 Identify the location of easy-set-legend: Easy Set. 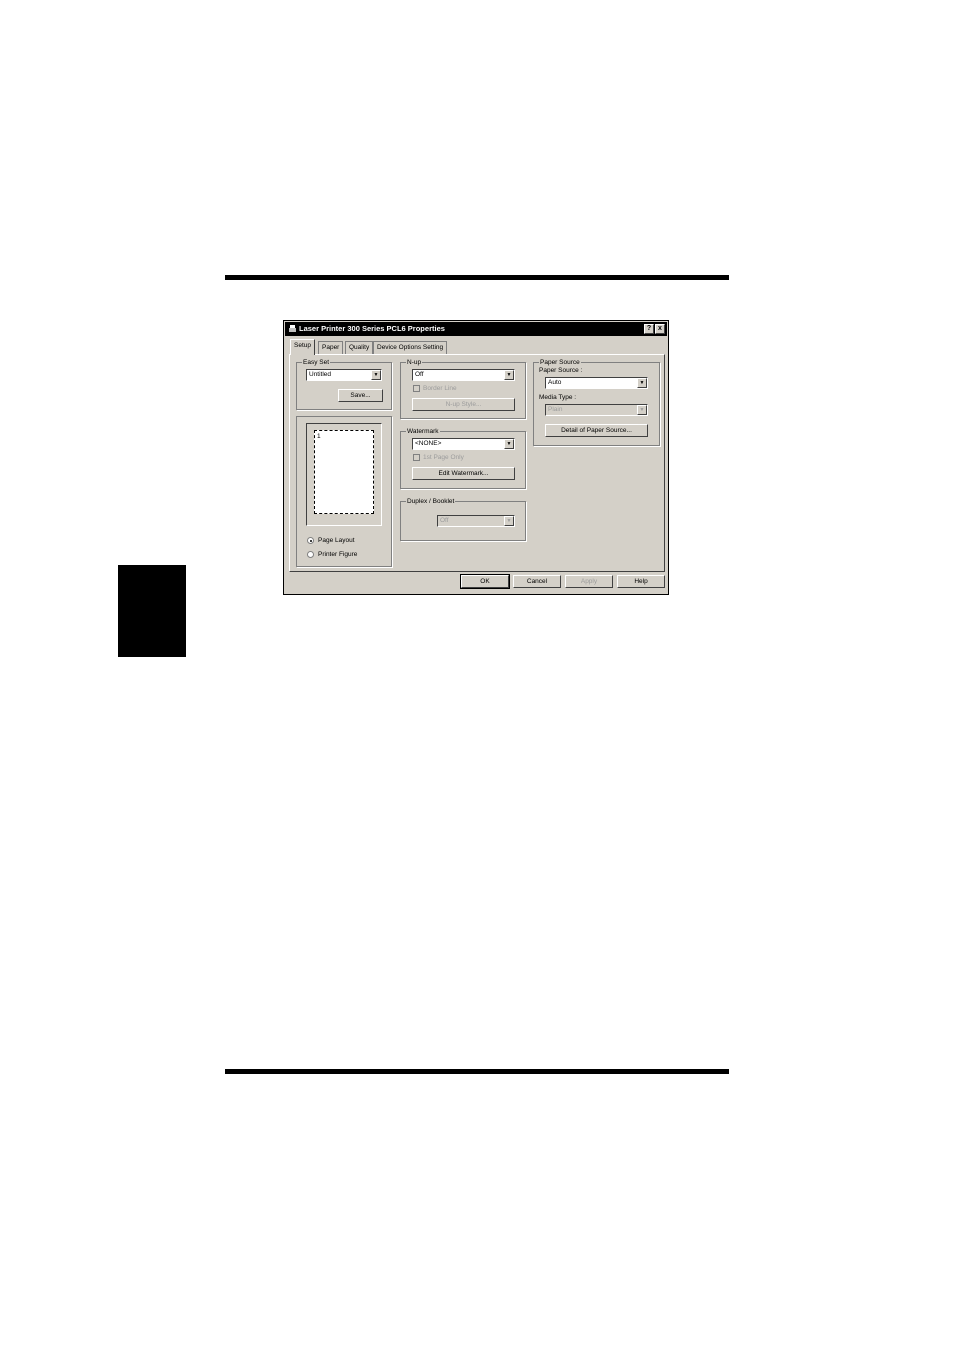
(316, 362).